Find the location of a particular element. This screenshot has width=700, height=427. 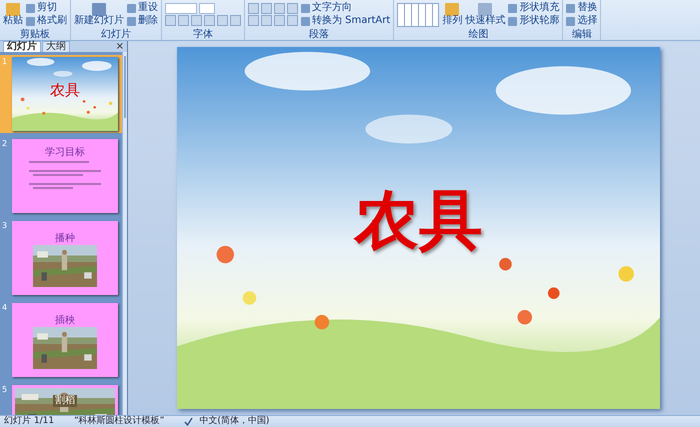

font-field is located at coordinates (181, 8).